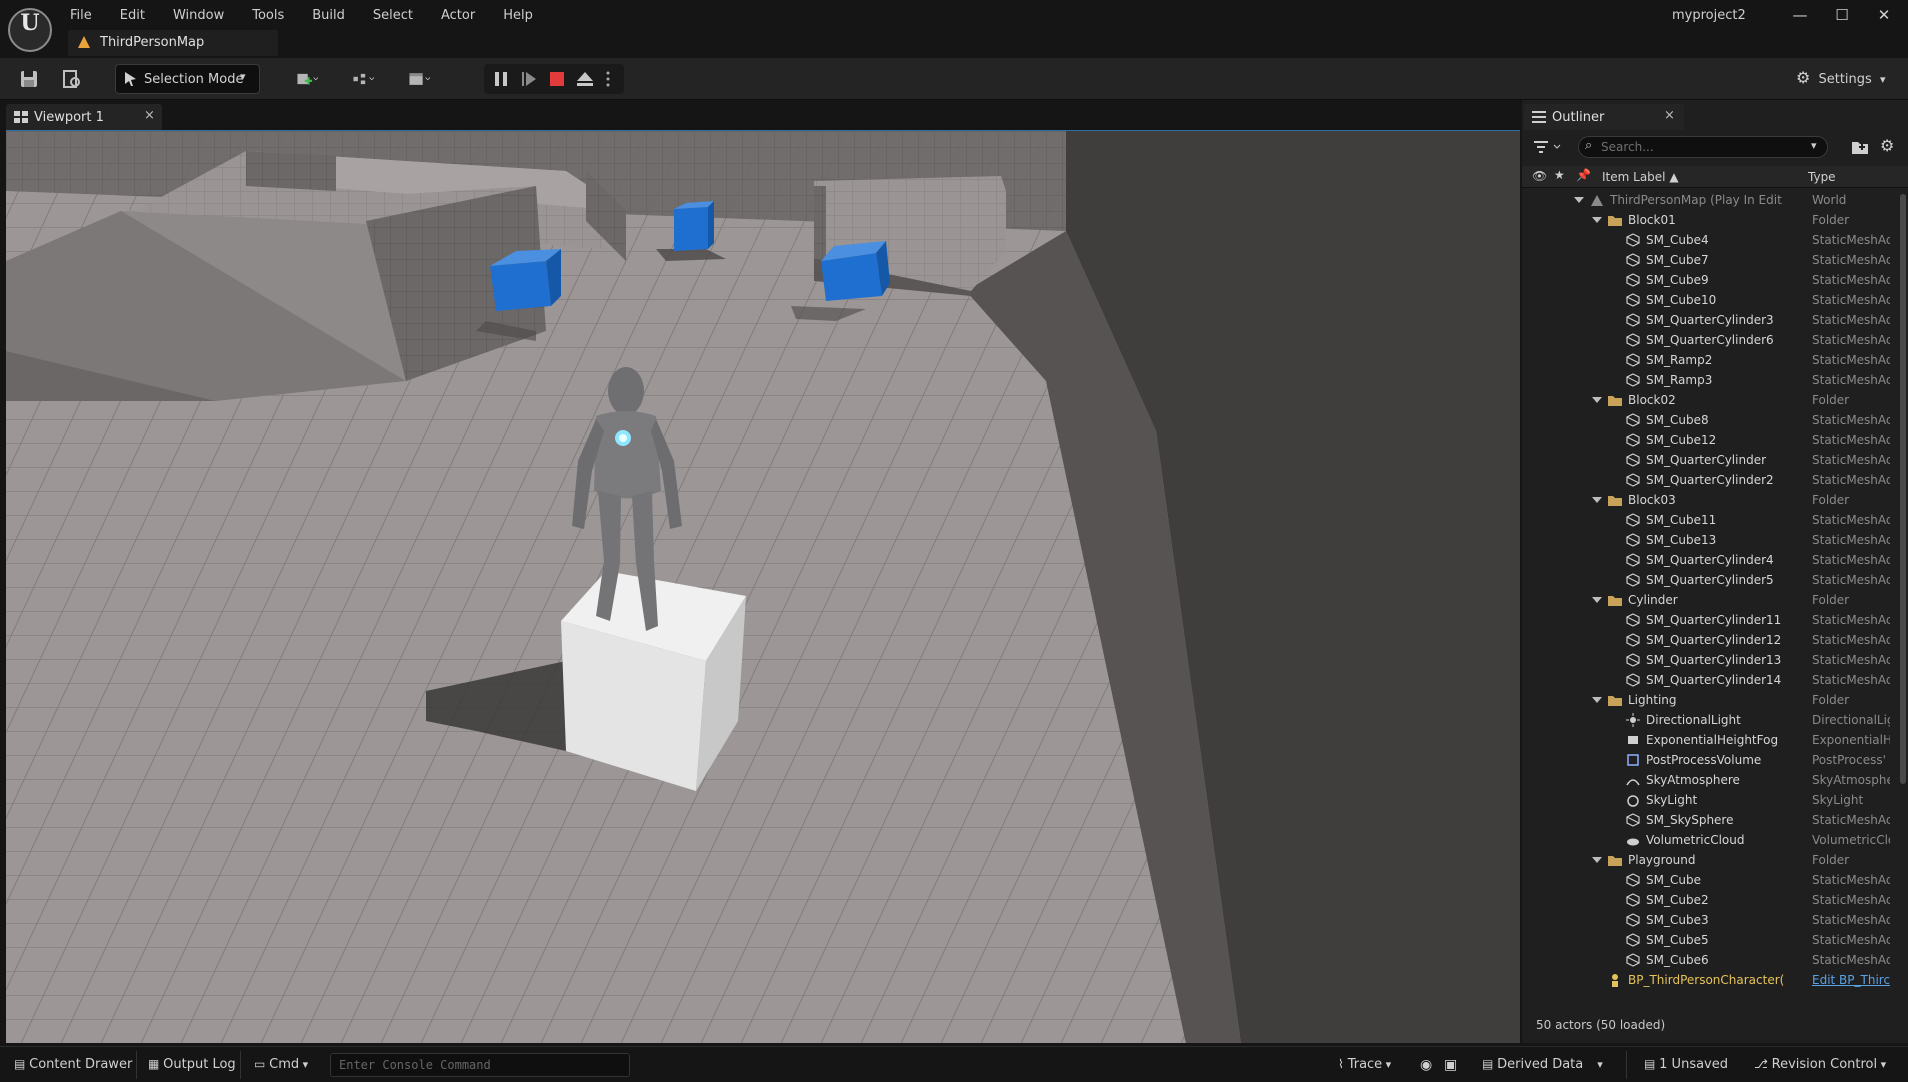 The image size is (1908, 1082). I want to click on outliner-row: SM_Cube12 StaticMeshAc, so click(1711, 440).